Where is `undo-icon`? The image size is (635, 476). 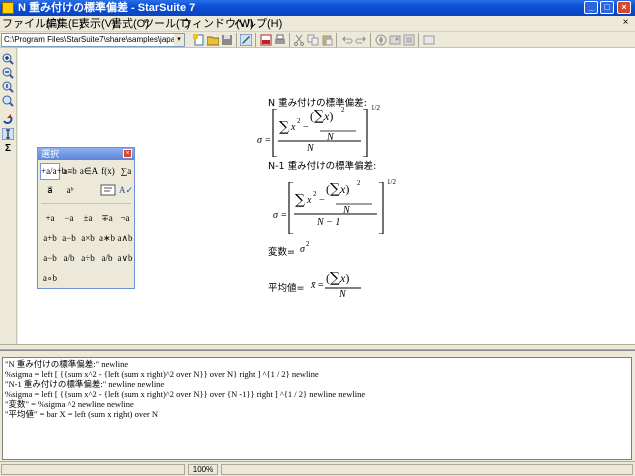 undo-icon is located at coordinates (347, 40).